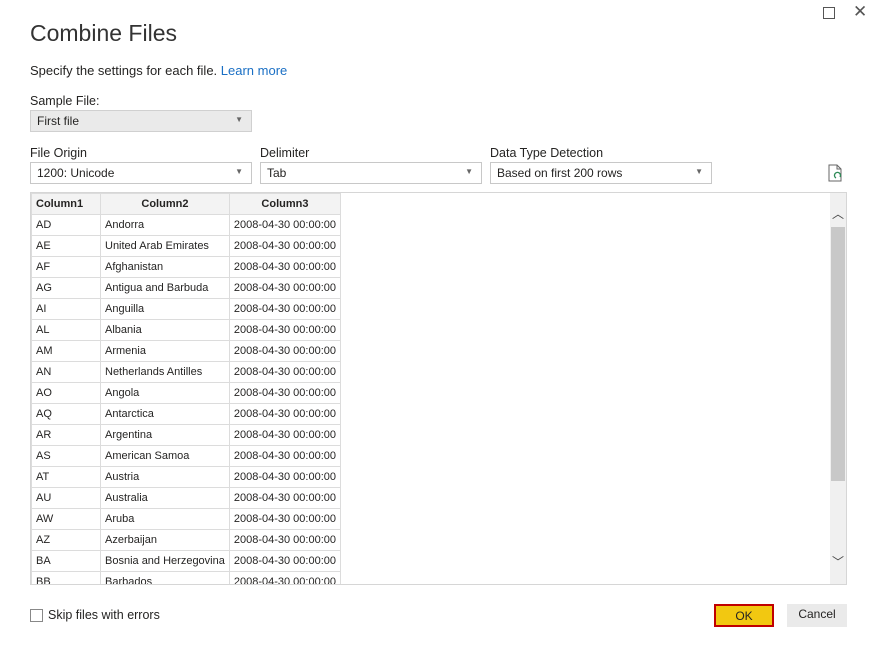 Image resolution: width=877 pixels, height=657 pixels. What do you see at coordinates (560, 173) in the screenshot?
I see `data-type-detection-value: Based on first 200 rows` at bounding box center [560, 173].